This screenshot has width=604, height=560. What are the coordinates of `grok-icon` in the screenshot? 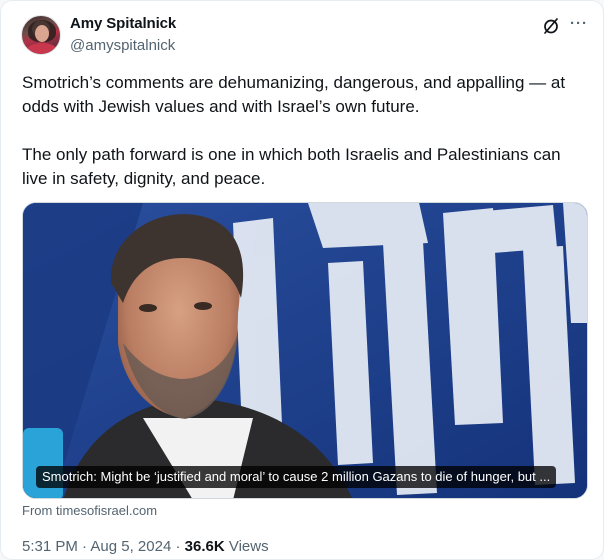 It's located at (551, 26).